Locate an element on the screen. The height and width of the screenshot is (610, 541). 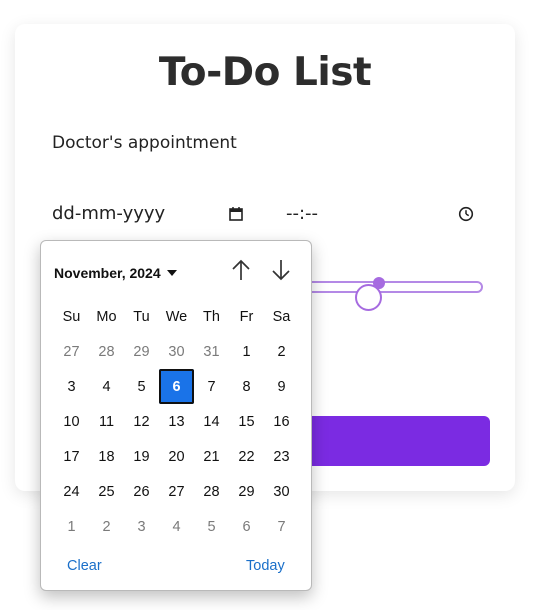
calendar-day: 12 is located at coordinates (141, 421).